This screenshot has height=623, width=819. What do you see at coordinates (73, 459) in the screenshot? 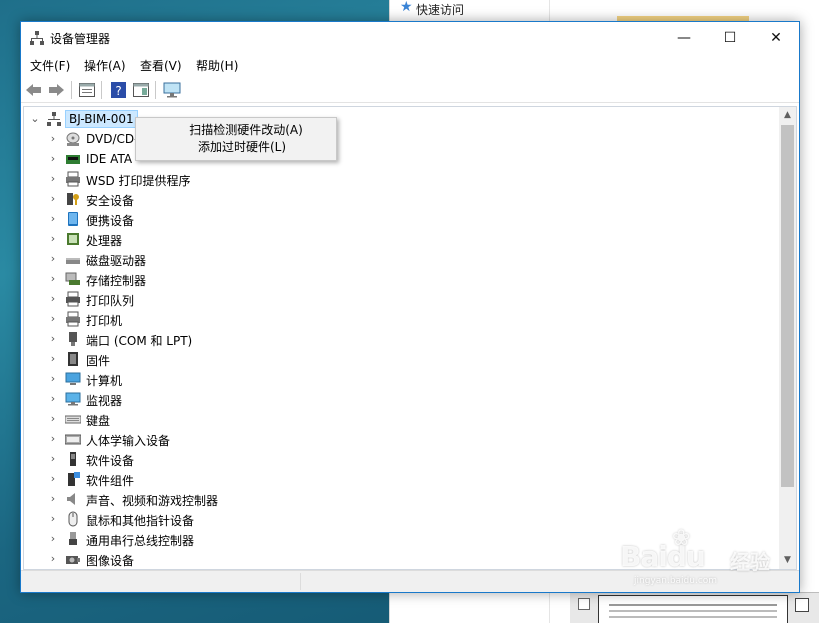
I see `software-device-icon` at bounding box center [73, 459].